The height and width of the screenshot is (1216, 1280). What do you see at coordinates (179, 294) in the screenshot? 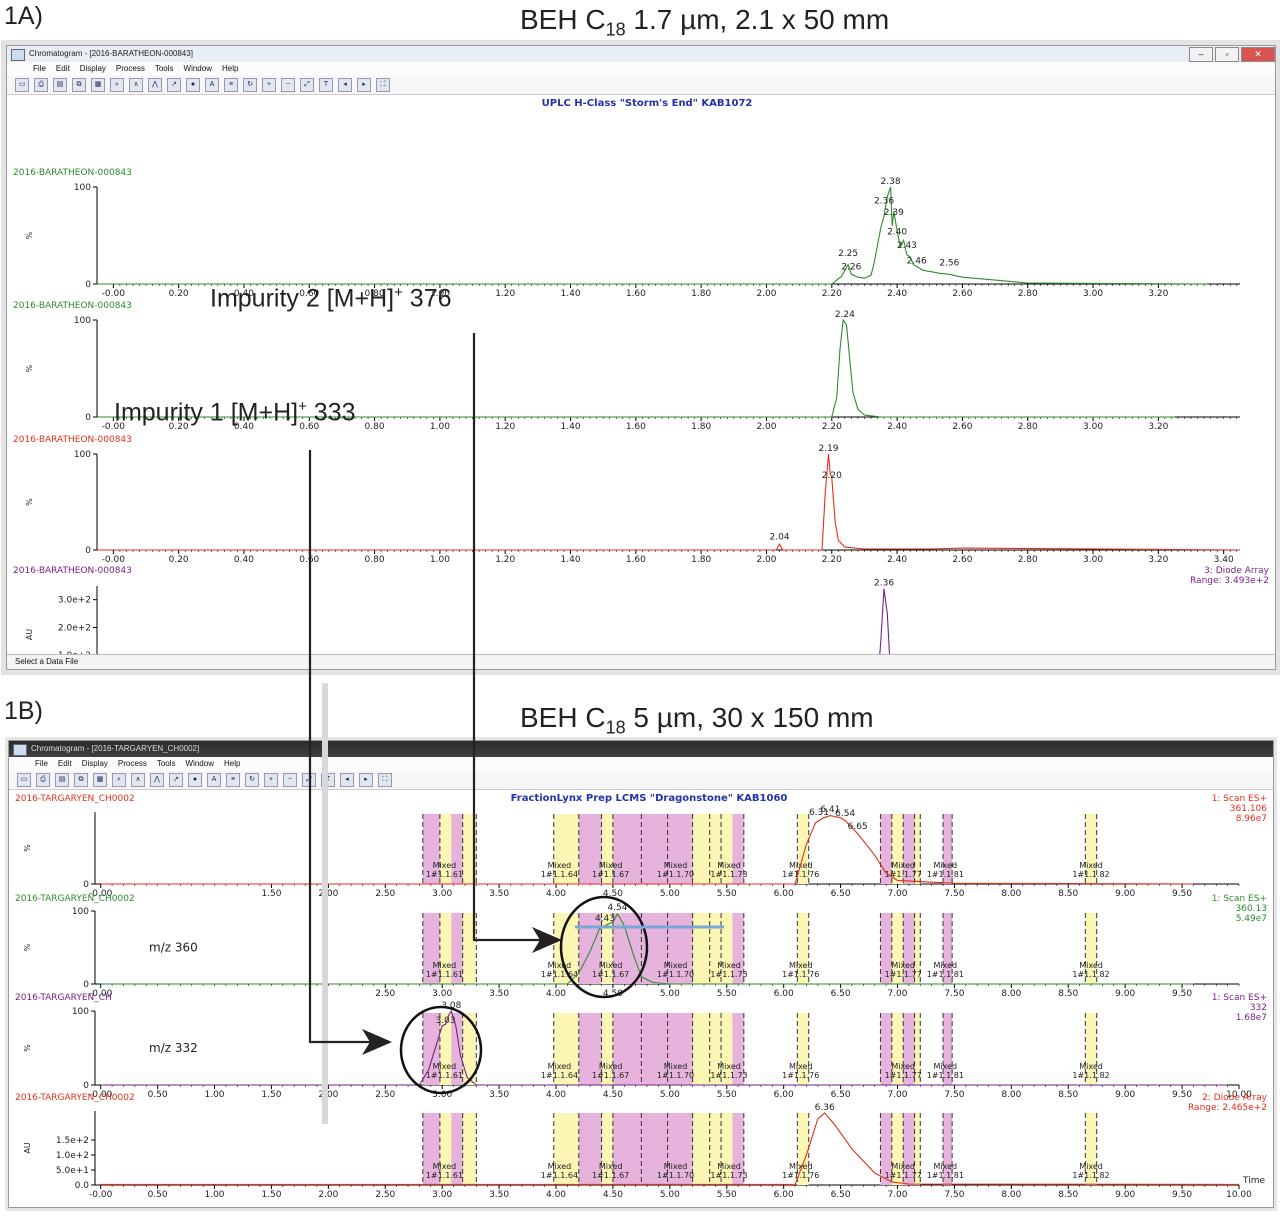
I see `x-tick-label: 0.20` at bounding box center [179, 294].